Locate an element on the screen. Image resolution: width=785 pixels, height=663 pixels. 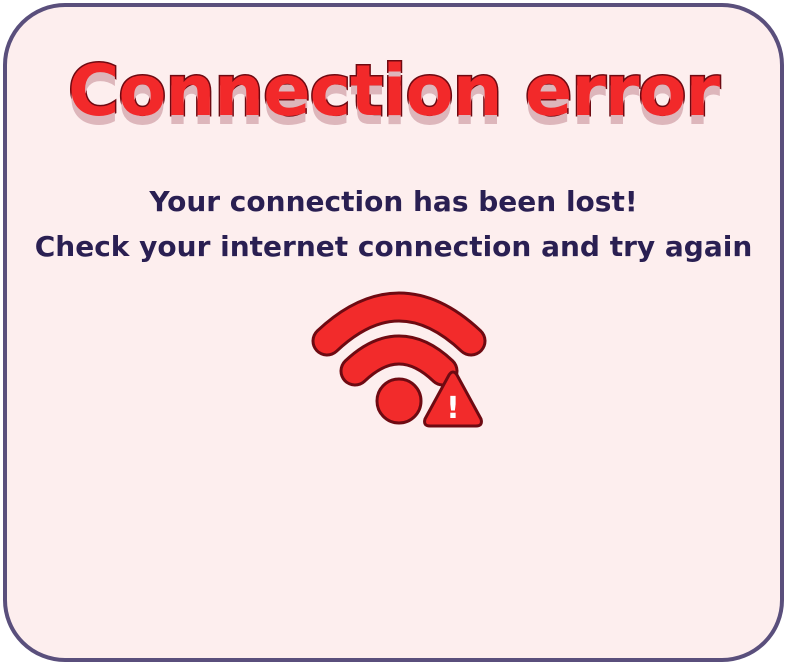
error-message-line-1: Your connection has been lost! is located at coordinates (393, 201).